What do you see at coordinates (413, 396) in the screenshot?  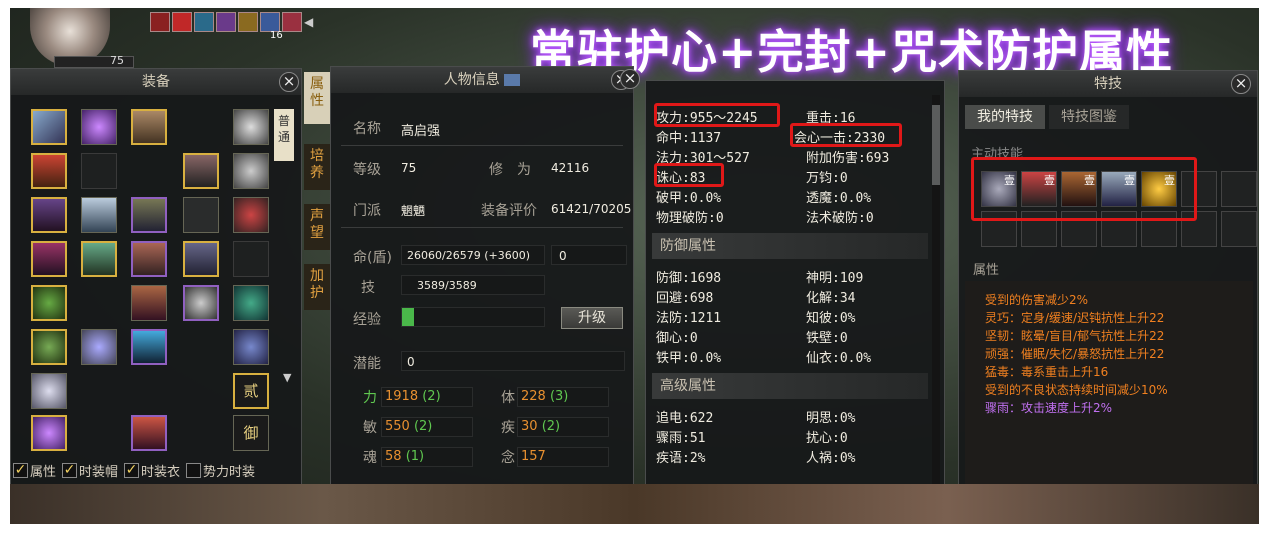 I see `stat-str-value: 1918 (2)` at bounding box center [413, 396].